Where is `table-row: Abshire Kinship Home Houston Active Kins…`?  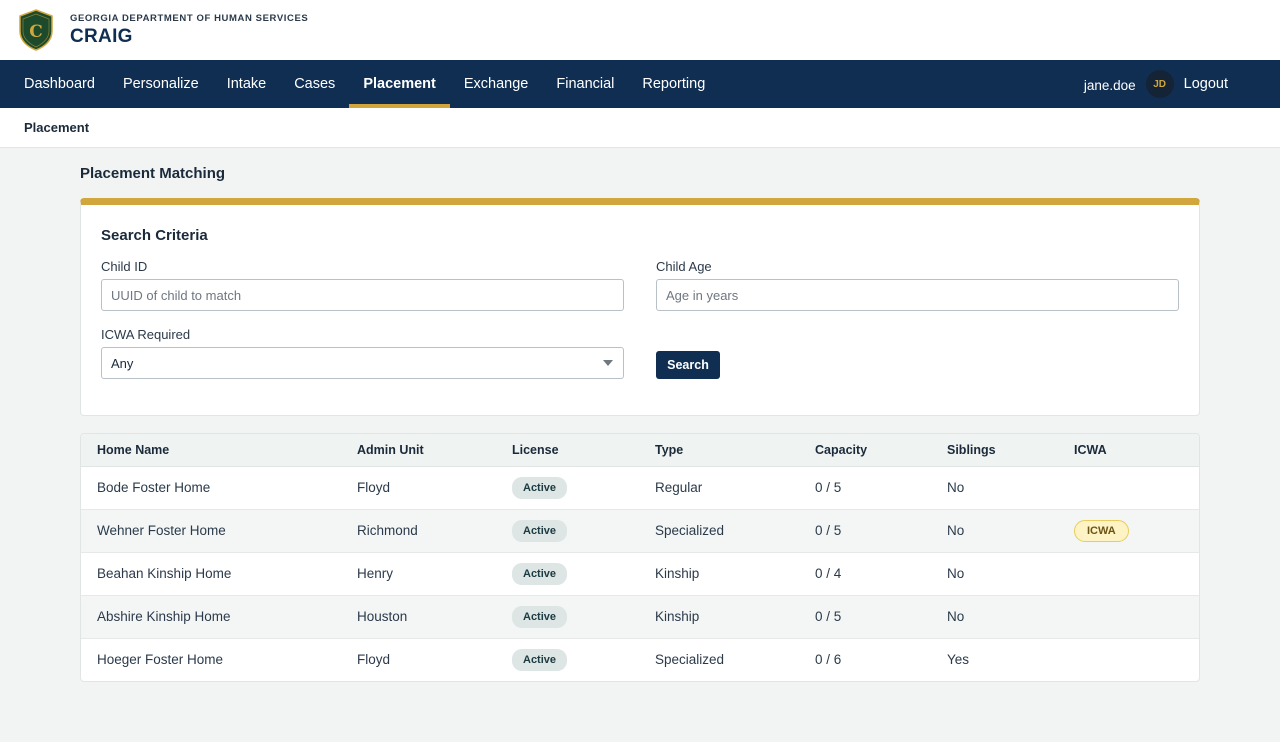 table-row: Abshire Kinship Home Houston Active Kins… is located at coordinates (640, 616).